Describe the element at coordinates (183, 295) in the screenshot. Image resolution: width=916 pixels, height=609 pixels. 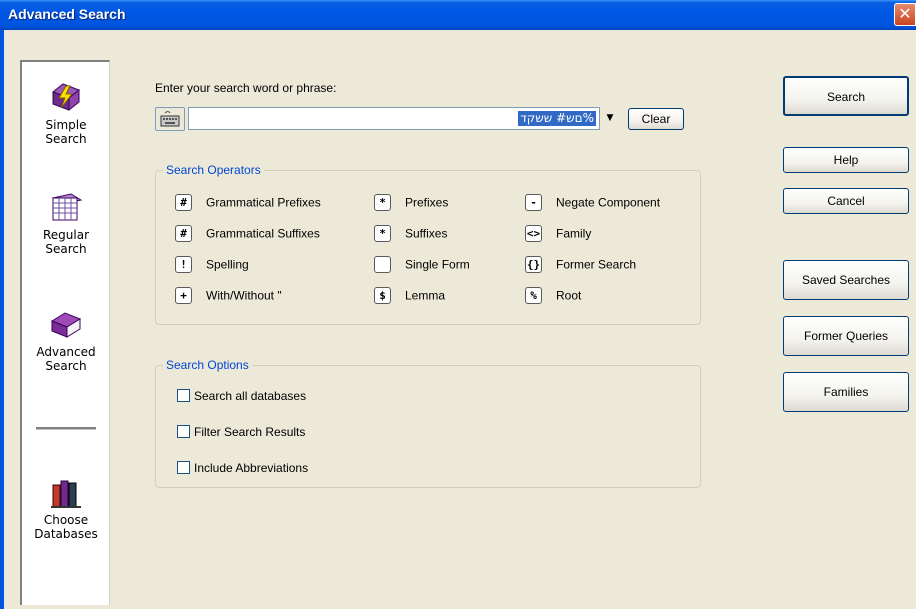
I see `plus-icon: +` at that location.